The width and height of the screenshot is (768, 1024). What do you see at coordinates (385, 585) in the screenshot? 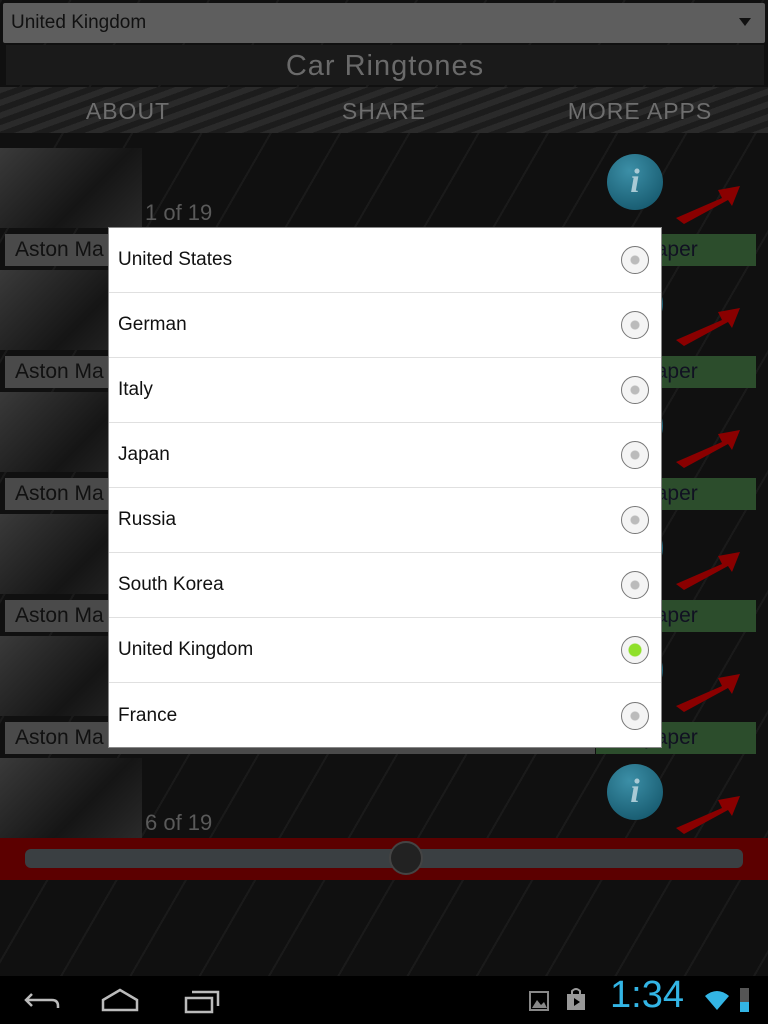
I see `country-option: South Korea` at bounding box center [385, 585].